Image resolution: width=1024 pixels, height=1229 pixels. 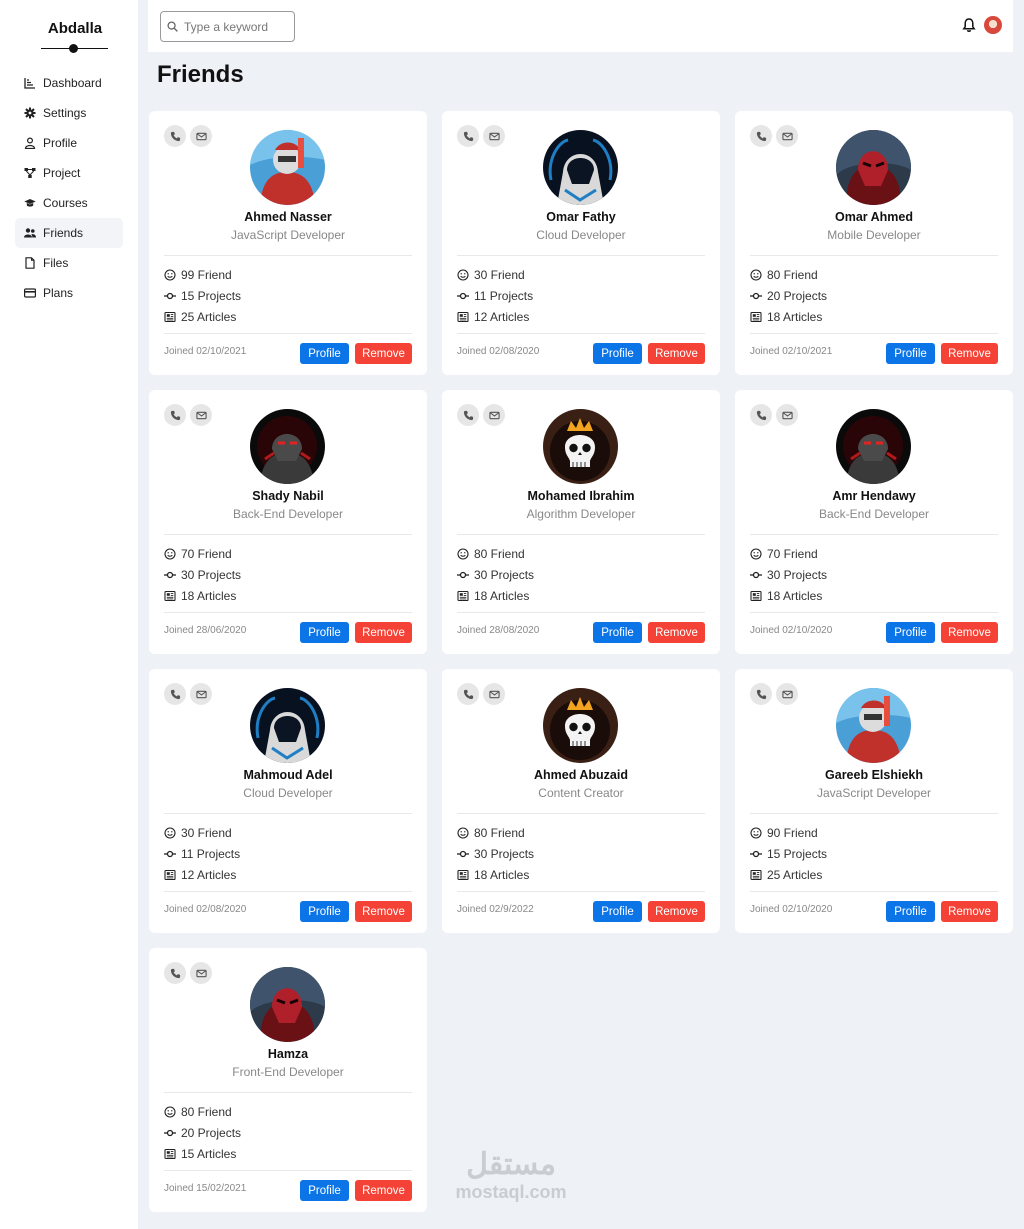 What do you see at coordinates (69, 83) in the screenshot?
I see `sidebar-item-dashboard: Dashboard` at bounding box center [69, 83].